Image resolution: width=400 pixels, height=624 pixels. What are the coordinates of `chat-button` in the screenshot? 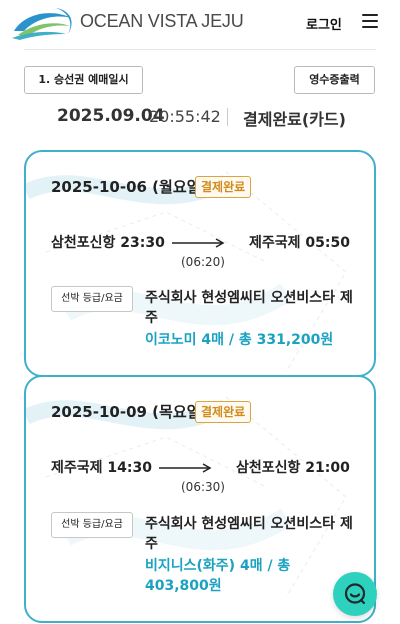 It's located at (355, 594).